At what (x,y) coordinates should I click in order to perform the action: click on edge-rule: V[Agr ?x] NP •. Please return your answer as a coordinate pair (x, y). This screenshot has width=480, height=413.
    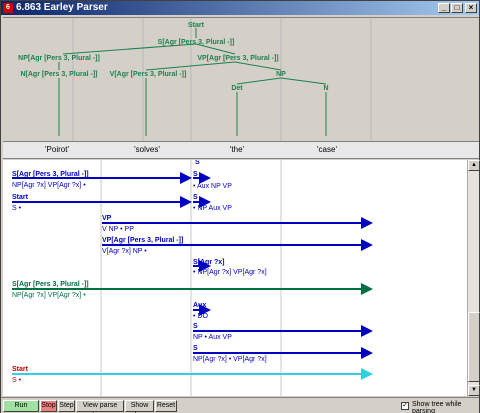
    Looking at the image, I should click on (124, 251).